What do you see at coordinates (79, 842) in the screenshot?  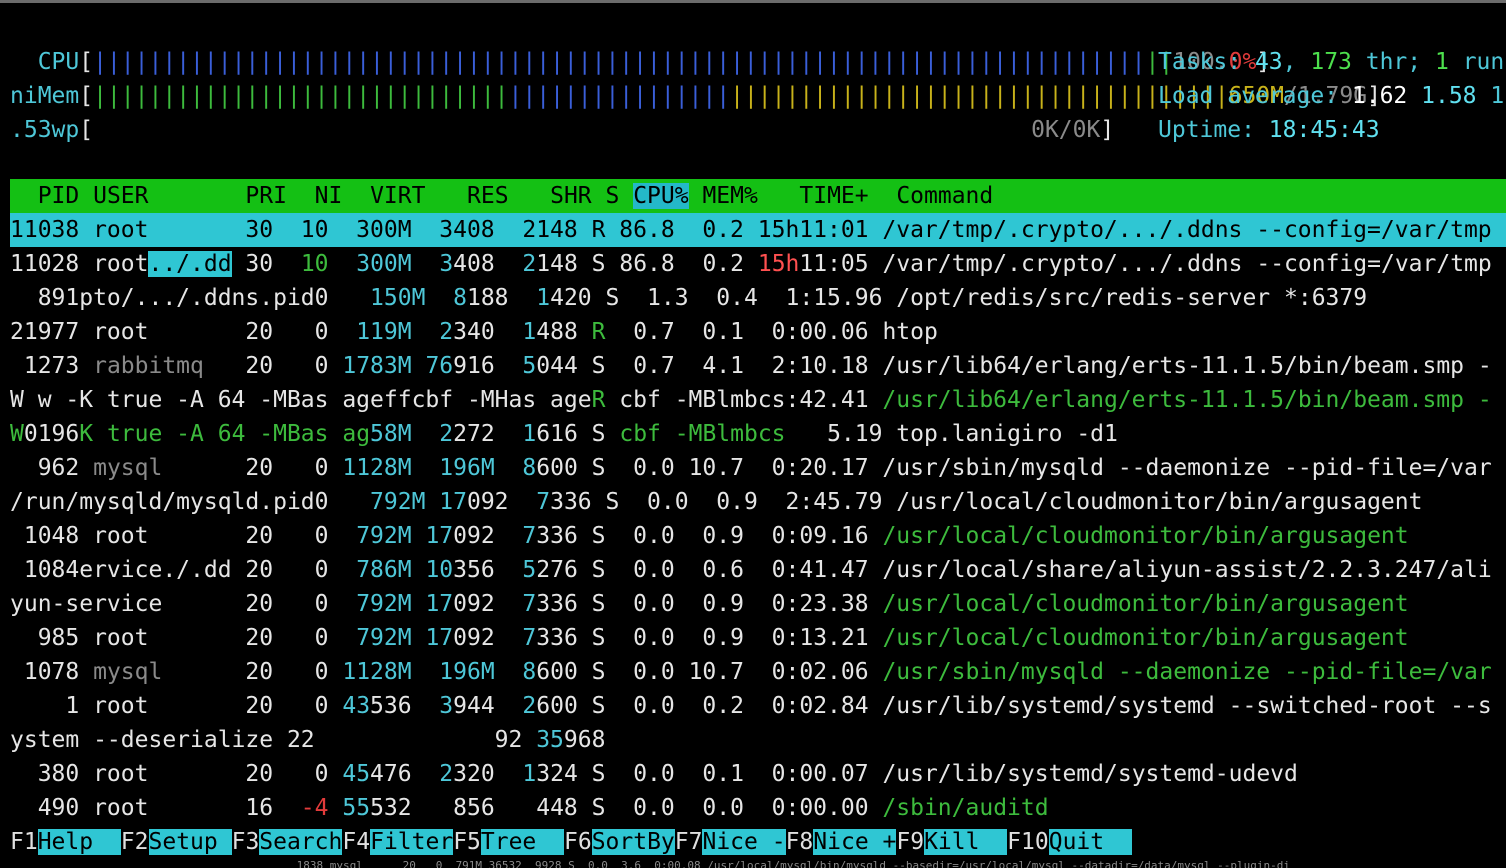 I see `fkey-label-f1: Help` at bounding box center [79, 842].